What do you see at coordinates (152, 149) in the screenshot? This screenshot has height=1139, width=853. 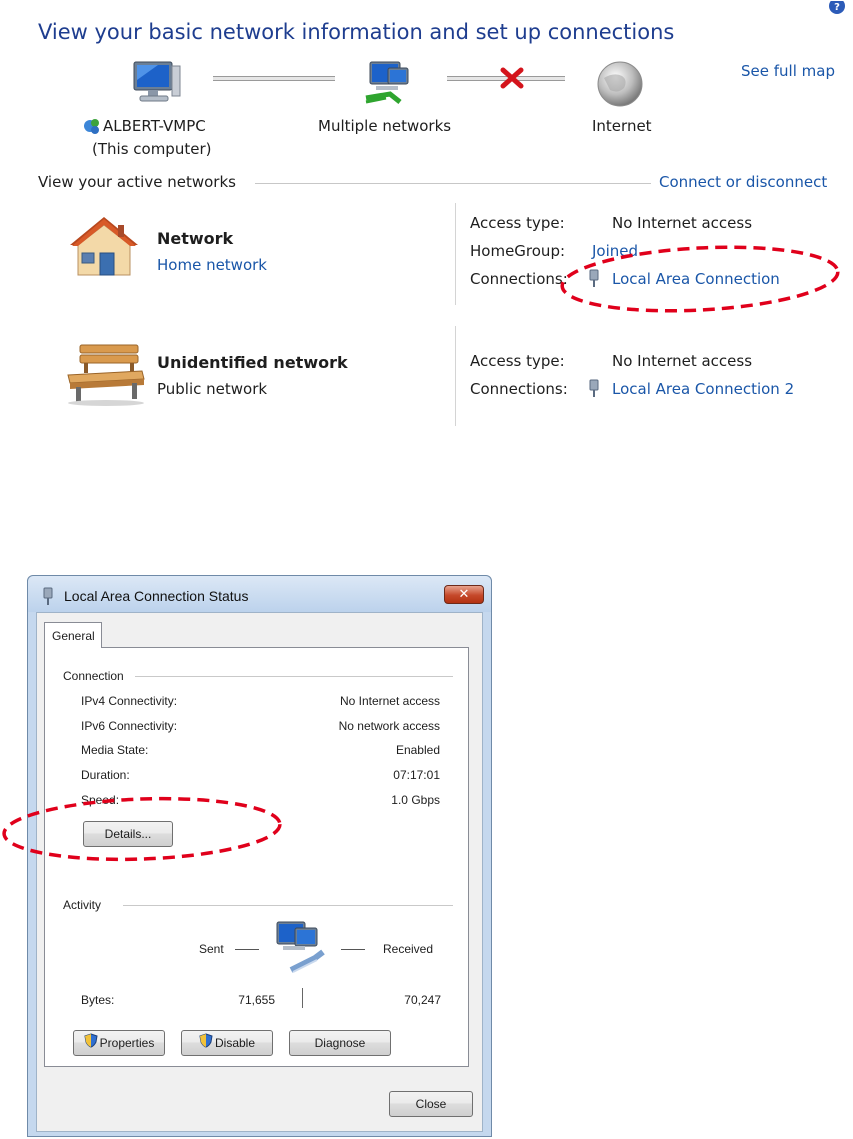 I see `computer-sub-label: (This computer)` at bounding box center [152, 149].